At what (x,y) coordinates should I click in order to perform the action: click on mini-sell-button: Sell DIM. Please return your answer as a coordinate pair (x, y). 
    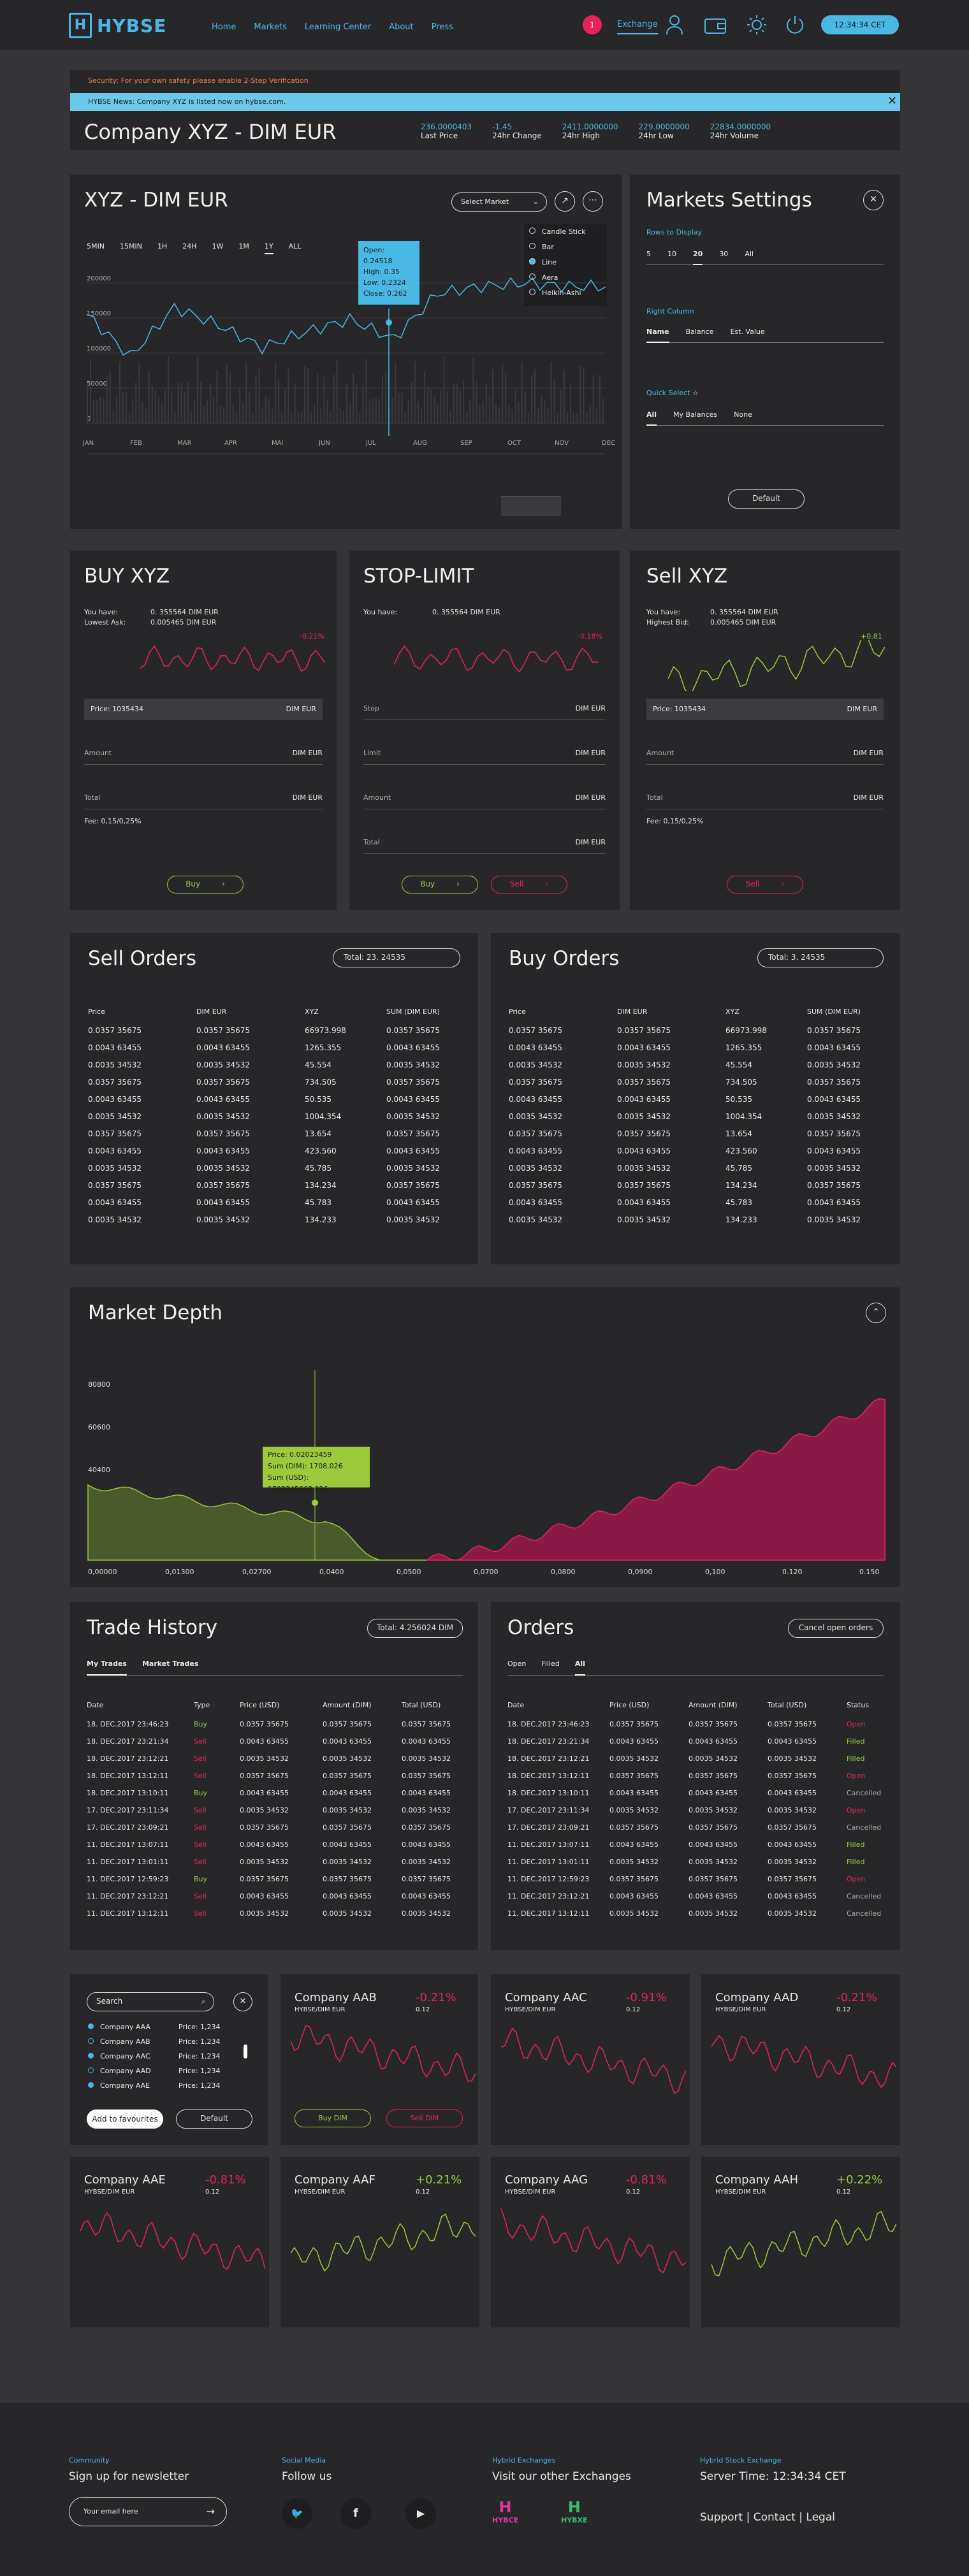
    Looking at the image, I should click on (424, 2118).